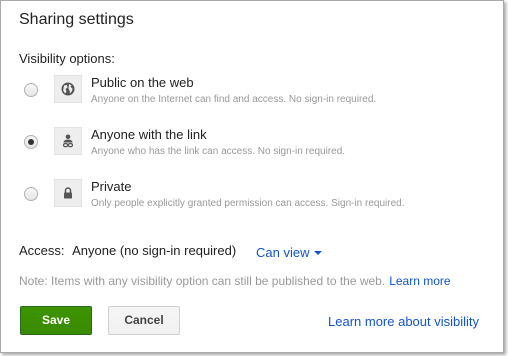 The width and height of the screenshot is (508, 356). I want to click on radio-public-on-web, so click(31, 90).